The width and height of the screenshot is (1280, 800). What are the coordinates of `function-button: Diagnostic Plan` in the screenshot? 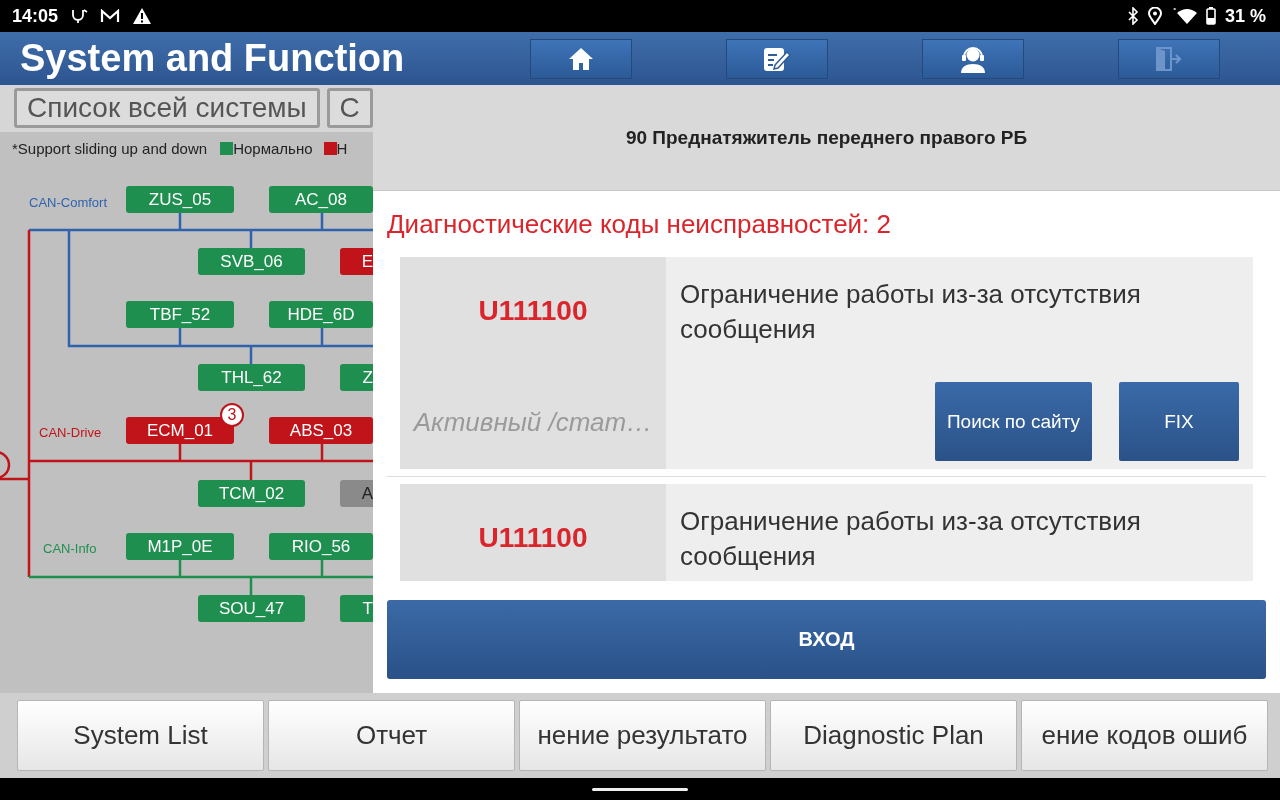 It's located at (893, 735).